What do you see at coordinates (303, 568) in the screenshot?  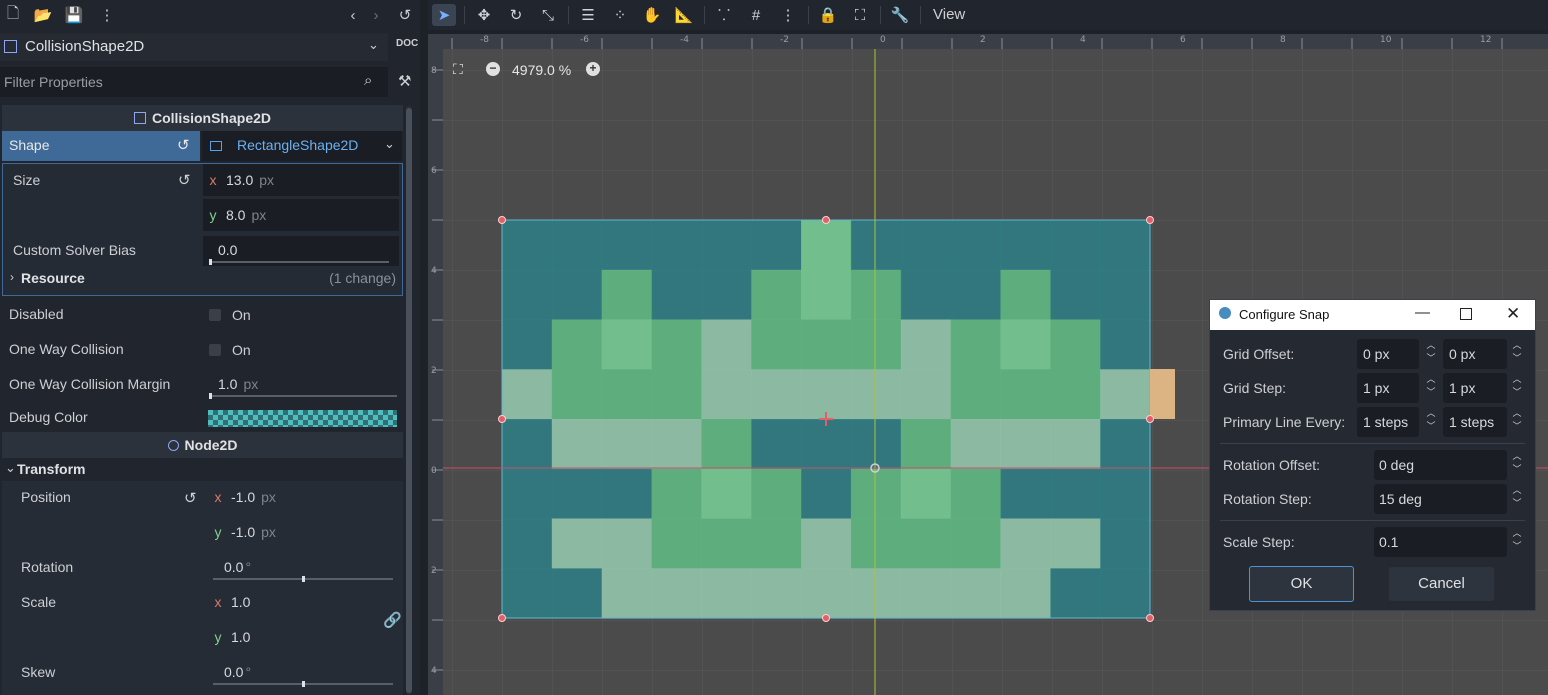 I see `rotation-slider: 0.0 °` at bounding box center [303, 568].